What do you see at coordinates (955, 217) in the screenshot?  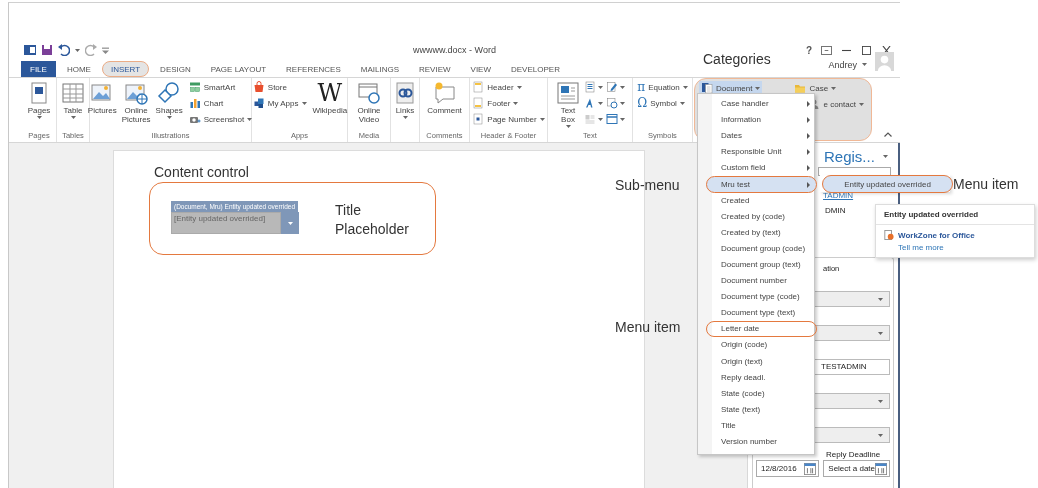 I see `tooltip-title: Entity updated overrided` at bounding box center [955, 217].